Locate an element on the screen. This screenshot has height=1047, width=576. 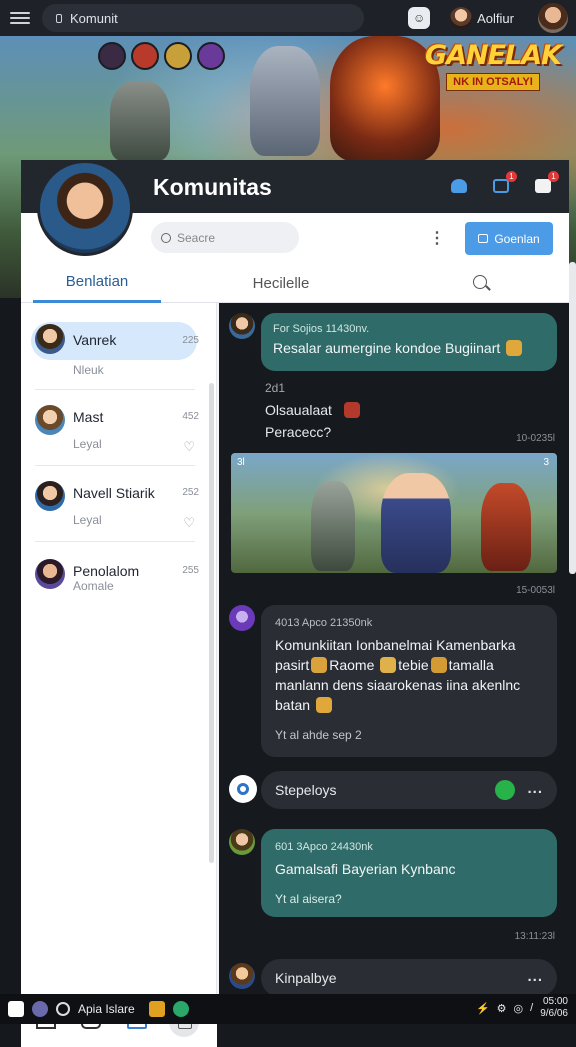
list-item: Vanrek Nleuk 225 is located at coordinates (116, 355).